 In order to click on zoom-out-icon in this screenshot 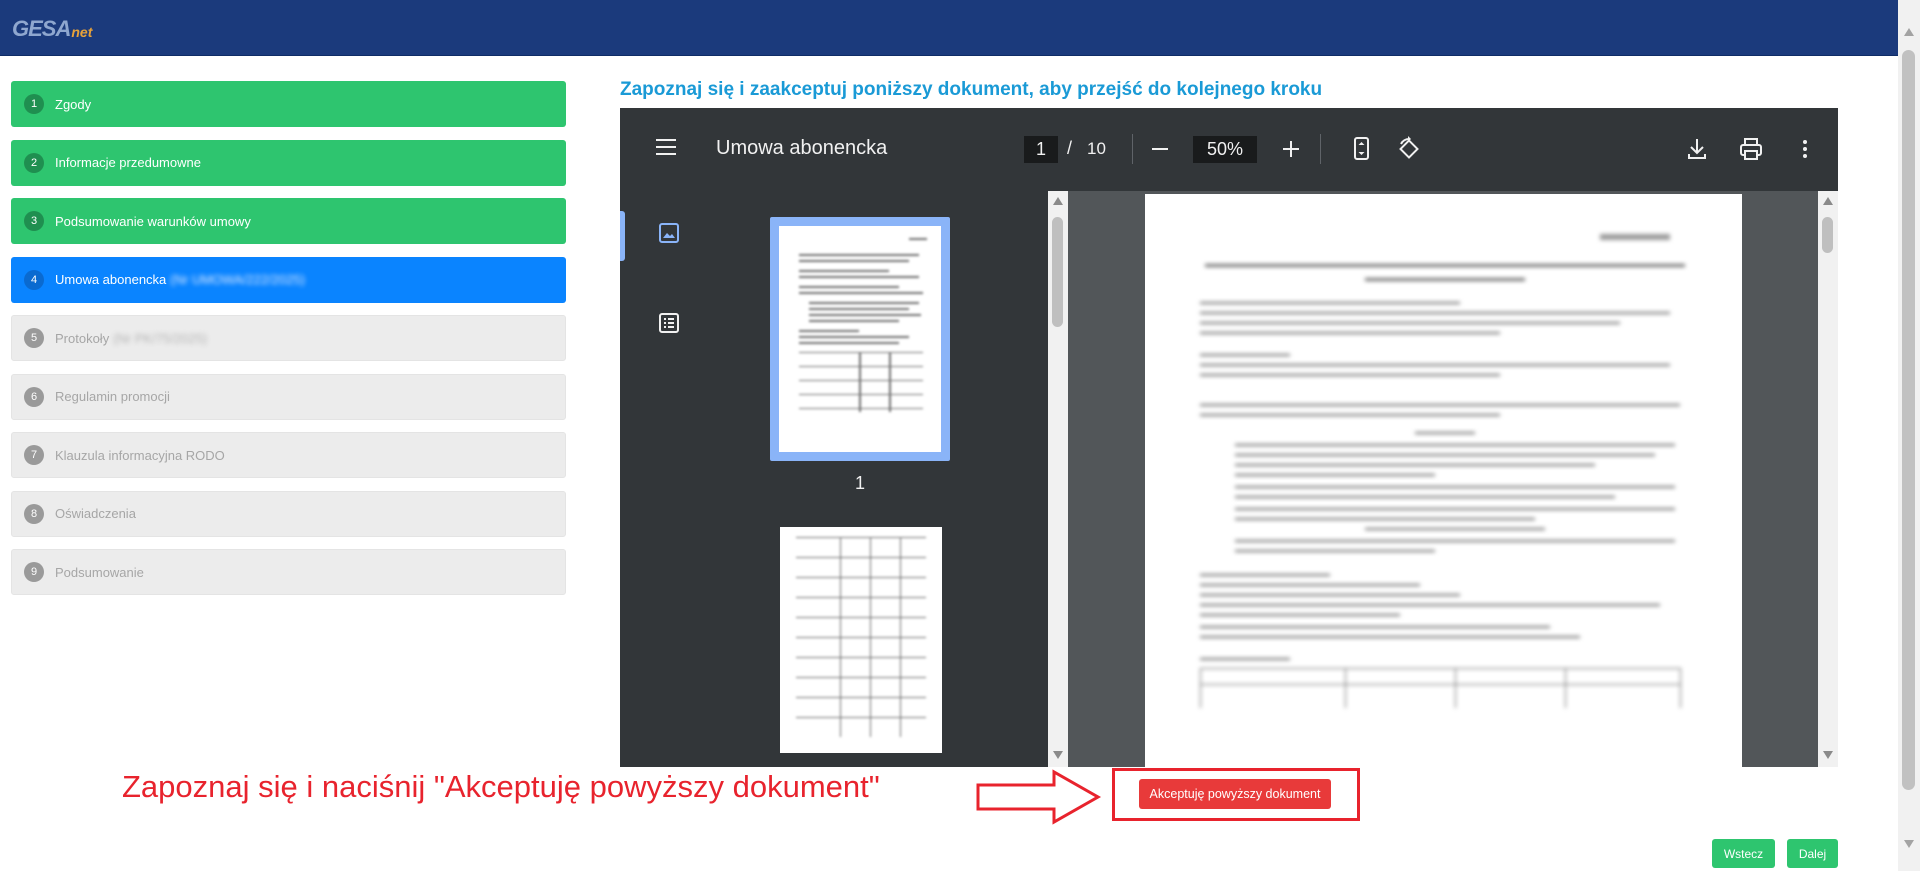, I will do `click(1160, 149)`.